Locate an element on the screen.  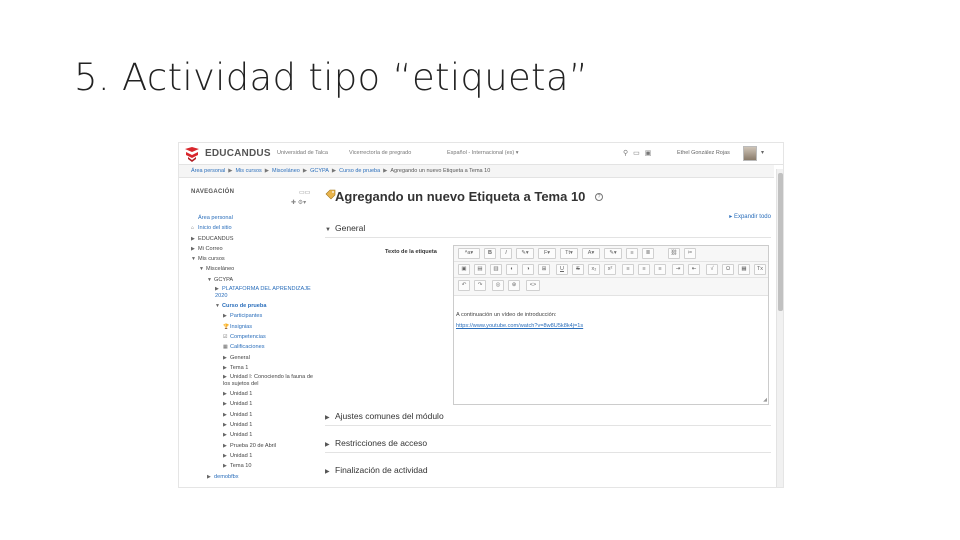
sidebar-tree-label: Competencias is located at coordinates (248, 337).